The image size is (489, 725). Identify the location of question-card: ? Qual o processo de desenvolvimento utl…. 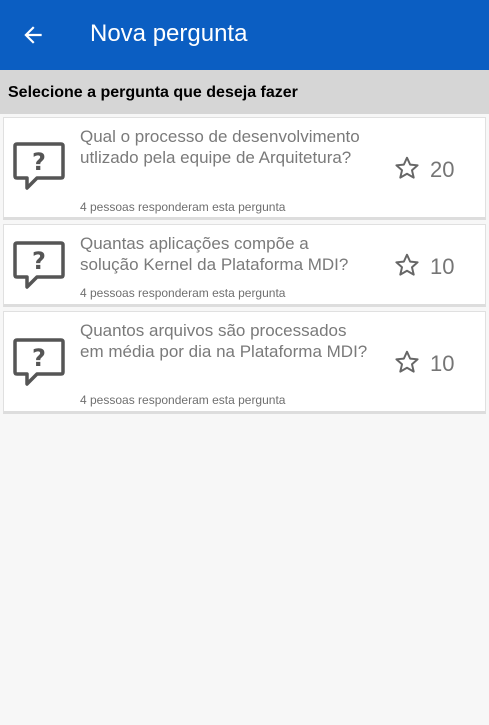
(244, 168).